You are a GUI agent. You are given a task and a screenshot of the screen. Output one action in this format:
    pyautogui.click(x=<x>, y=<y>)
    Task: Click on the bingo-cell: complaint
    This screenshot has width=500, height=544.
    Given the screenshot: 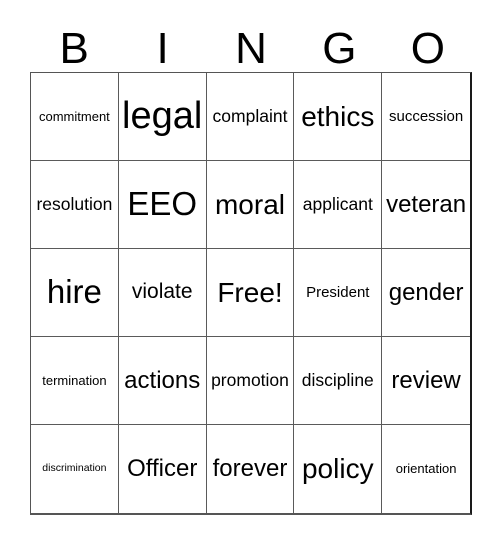 What is the action you would take?
    pyautogui.click(x=250, y=117)
    